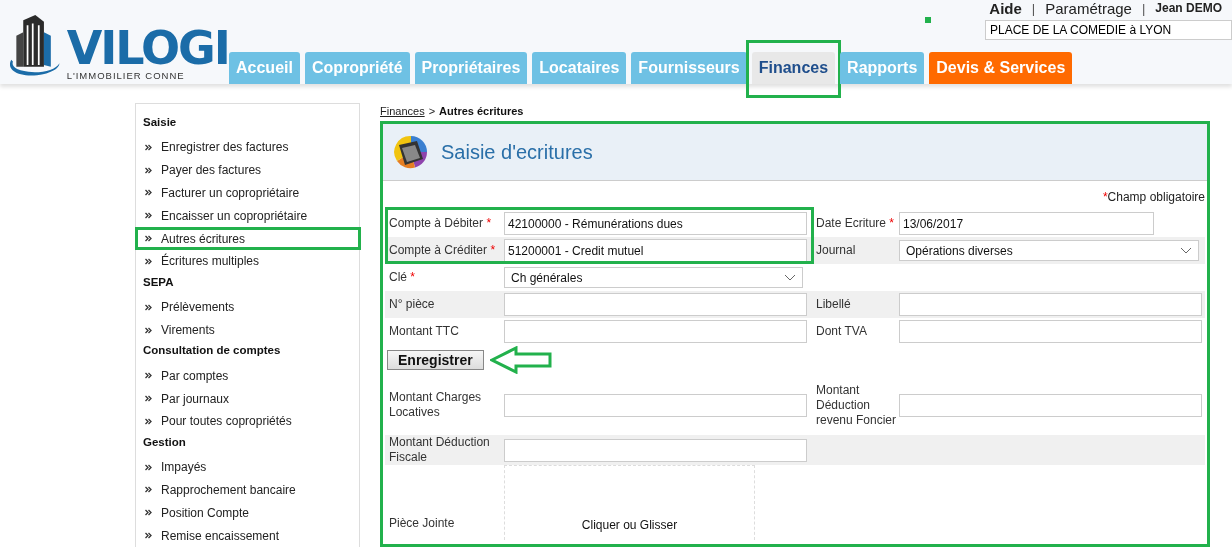 The height and width of the screenshot is (547, 1232). What do you see at coordinates (442, 250) in the screenshot?
I see `field-label: Compte à Créditer *` at bounding box center [442, 250].